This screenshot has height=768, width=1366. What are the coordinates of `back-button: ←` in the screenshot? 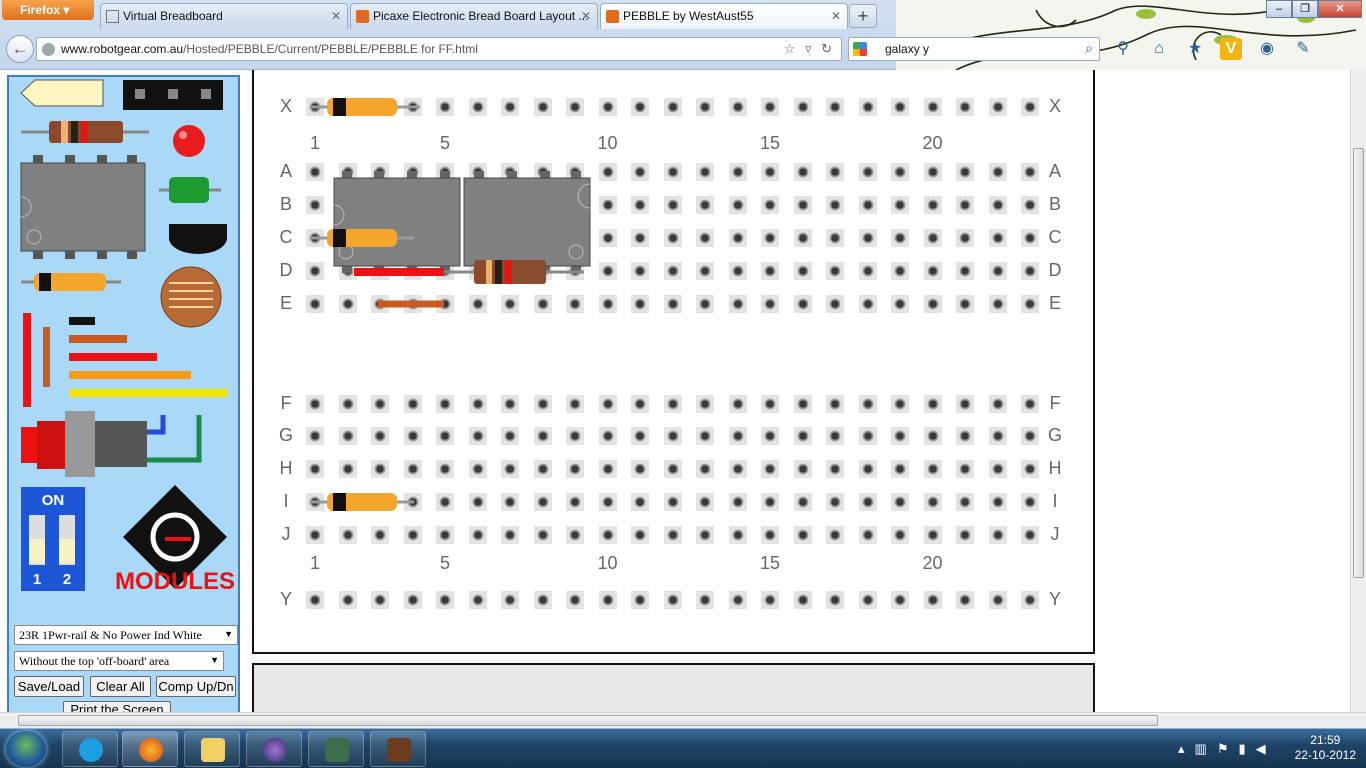 It's located at (20, 49).